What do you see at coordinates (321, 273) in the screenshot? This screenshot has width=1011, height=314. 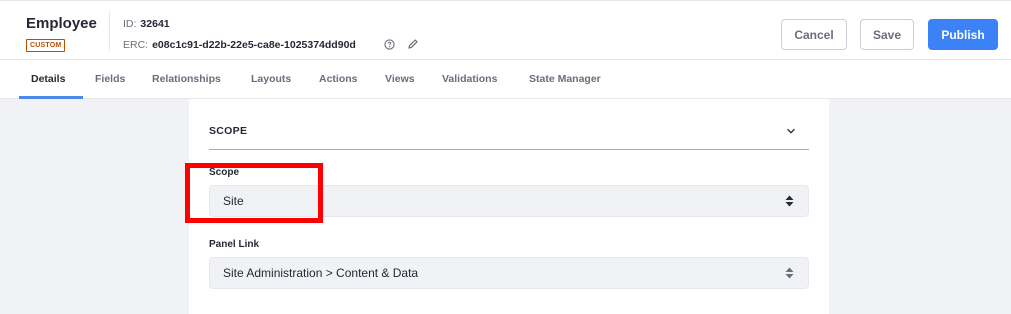 I see `panel-link-select-value: Site Administration > Content & Data` at bounding box center [321, 273].